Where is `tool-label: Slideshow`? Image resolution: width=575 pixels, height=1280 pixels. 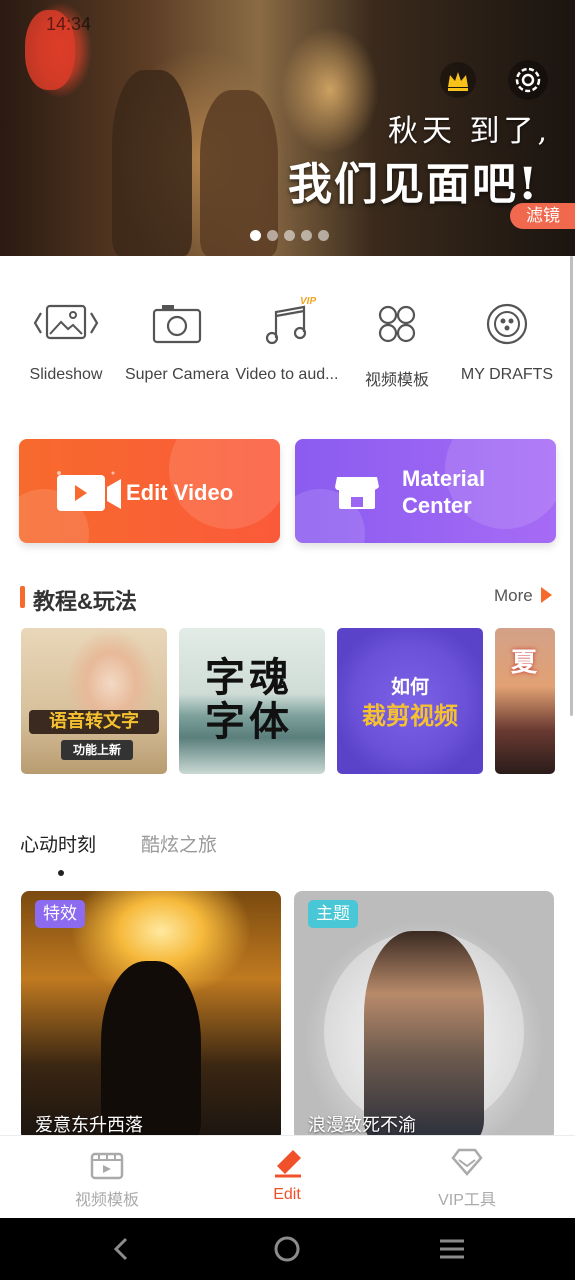
tool-label: Slideshow is located at coordinates (66, 374).